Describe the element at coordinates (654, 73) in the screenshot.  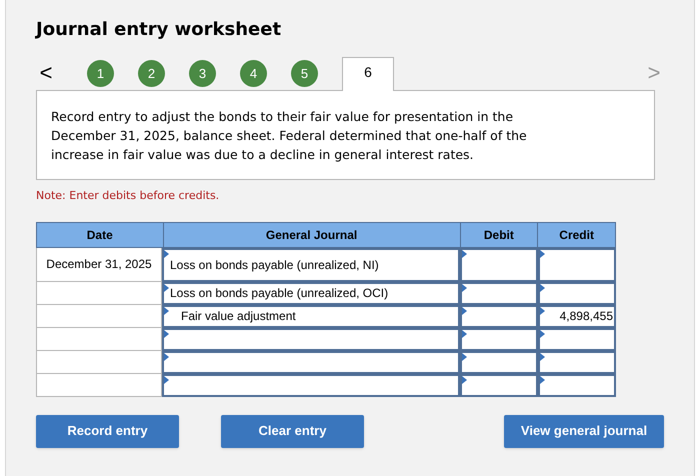
I see `next-button: >` at that location.